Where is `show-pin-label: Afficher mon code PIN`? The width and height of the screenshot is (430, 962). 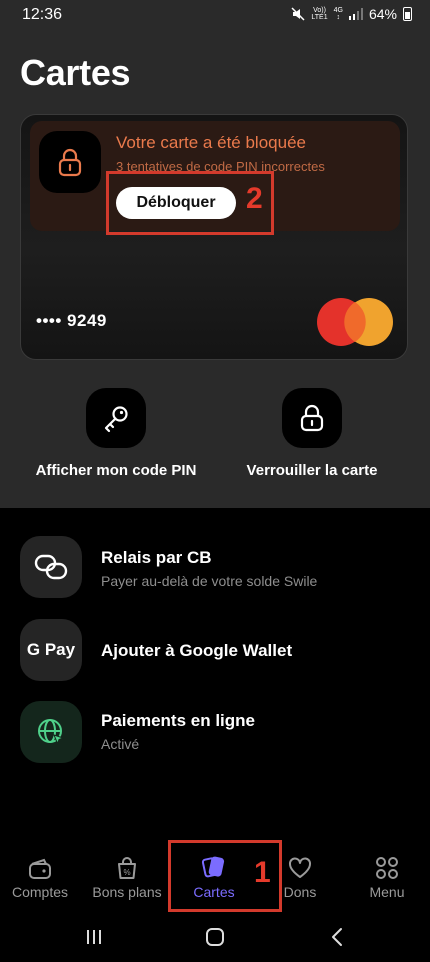
show-pin-label: Afficher mon code PIN is located at coordinates (116, 470).